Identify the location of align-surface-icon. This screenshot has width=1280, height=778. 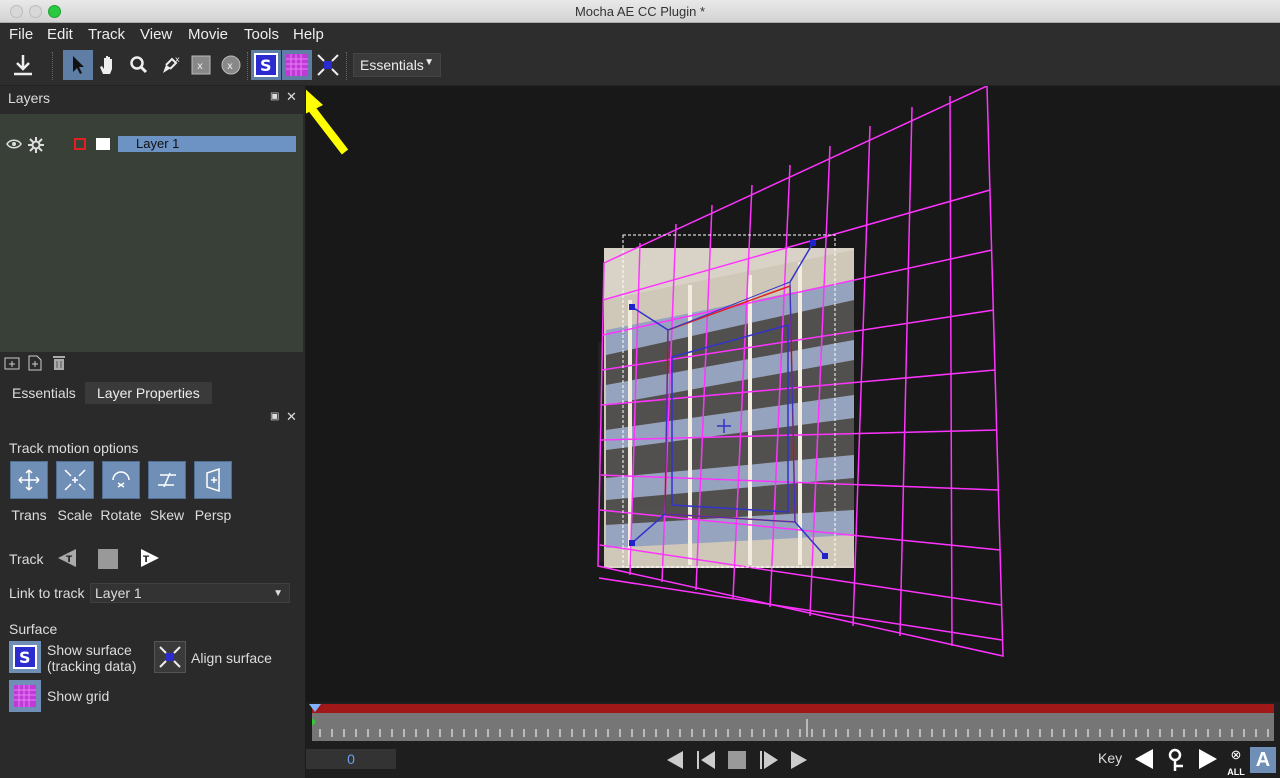
(328, 65).